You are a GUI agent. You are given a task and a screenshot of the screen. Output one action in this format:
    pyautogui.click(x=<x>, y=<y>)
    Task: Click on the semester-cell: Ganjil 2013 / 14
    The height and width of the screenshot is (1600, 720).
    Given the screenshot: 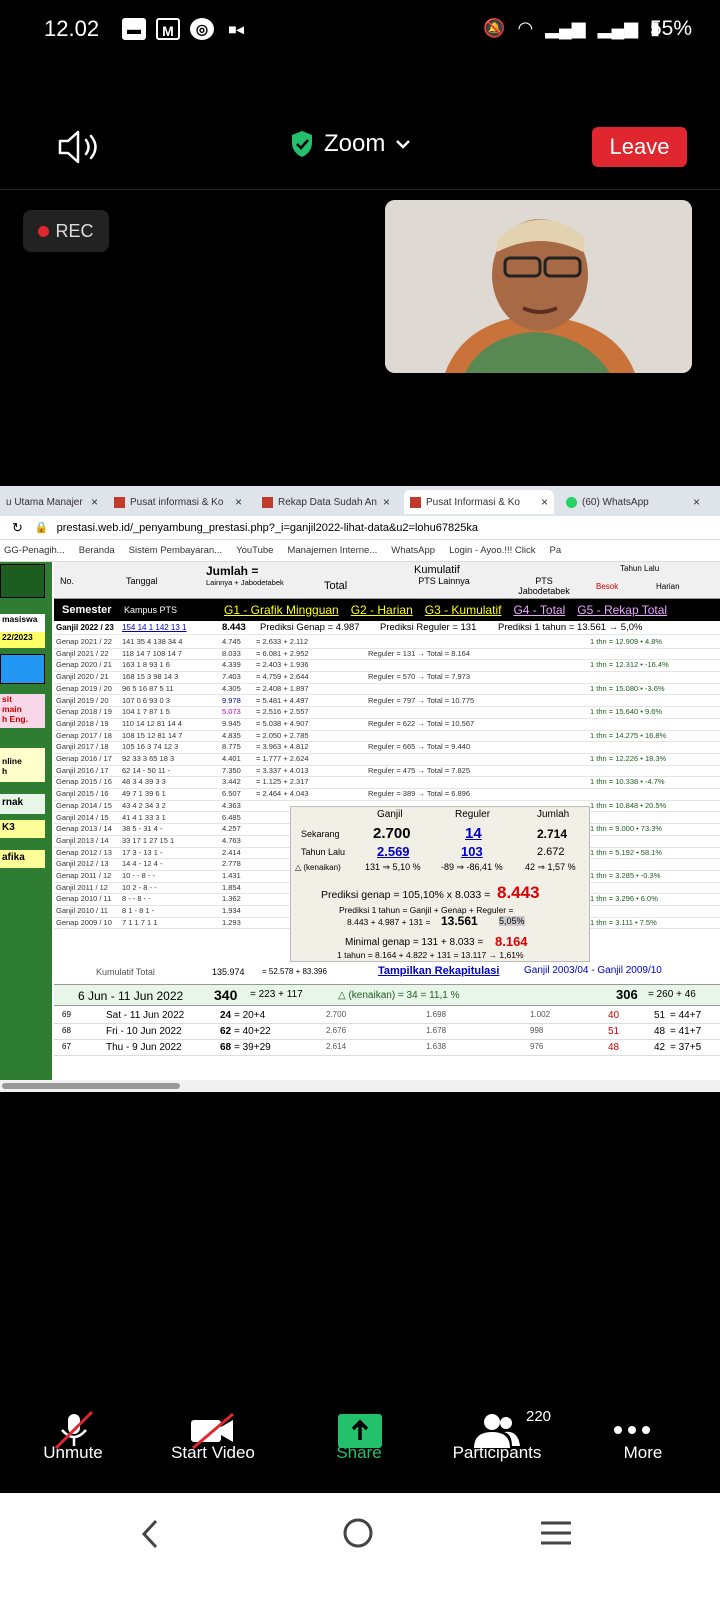 What is the action you would take?
    pyautogui.click(x=82, y=840)
    